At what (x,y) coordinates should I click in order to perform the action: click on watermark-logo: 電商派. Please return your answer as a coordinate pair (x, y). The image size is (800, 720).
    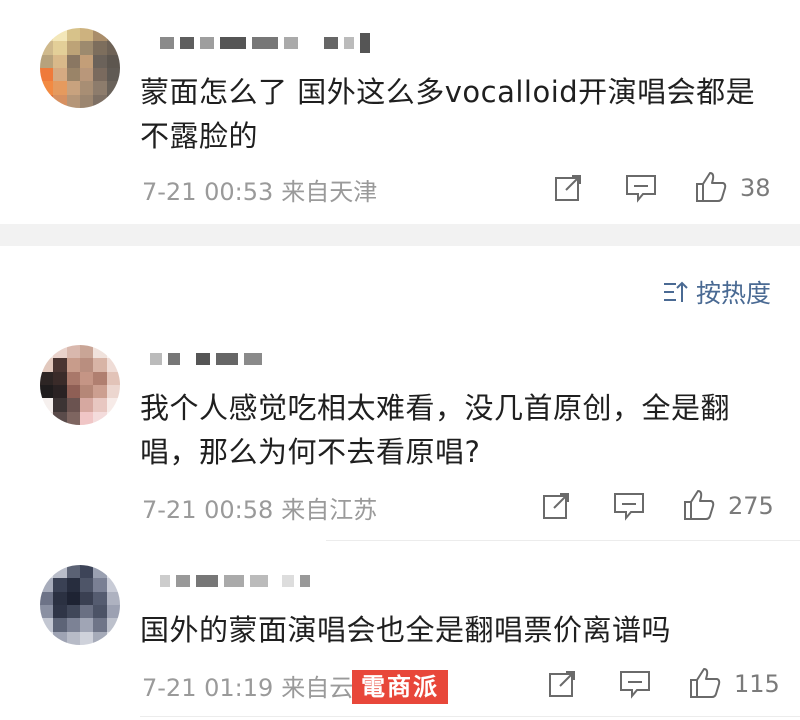
    Looking at the image, I should click on (400, 687).